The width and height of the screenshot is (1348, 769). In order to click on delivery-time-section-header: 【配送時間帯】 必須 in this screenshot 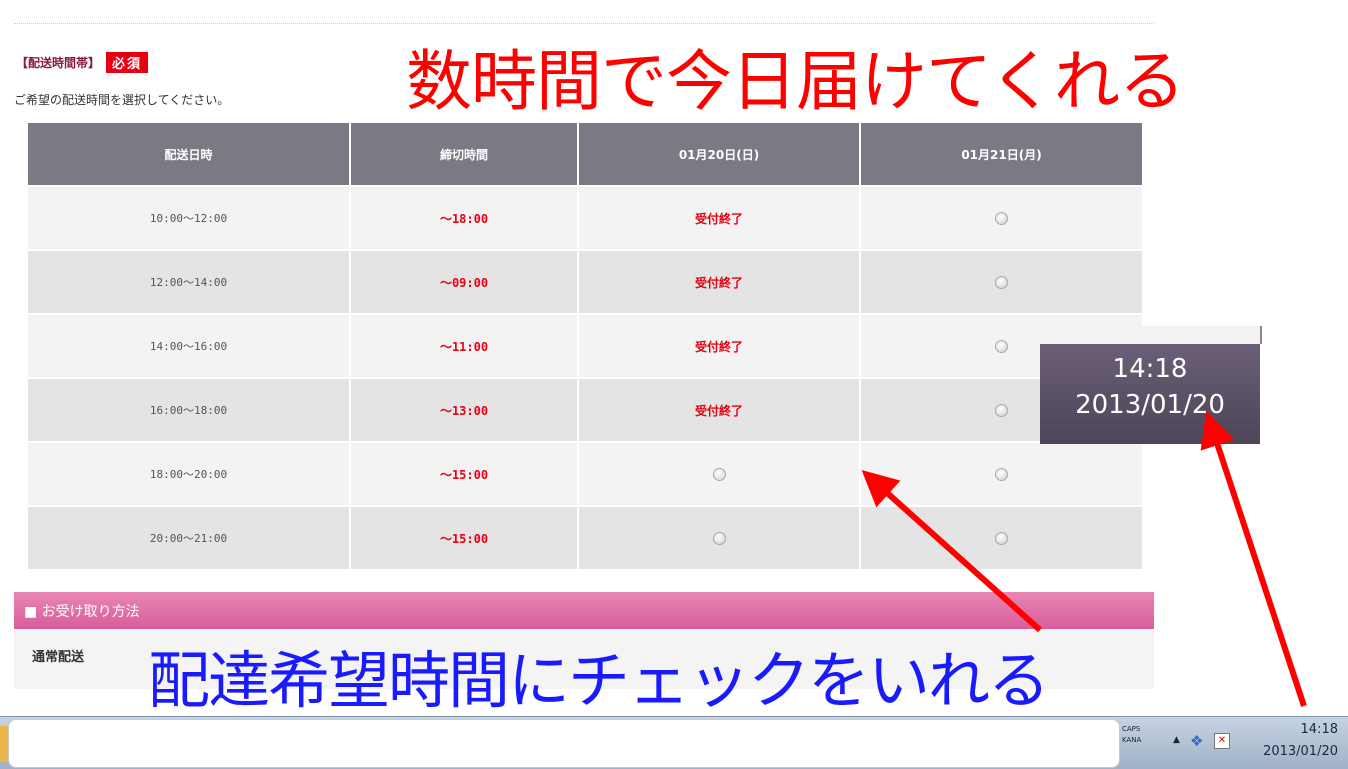, I will do `click(82, 62)`.